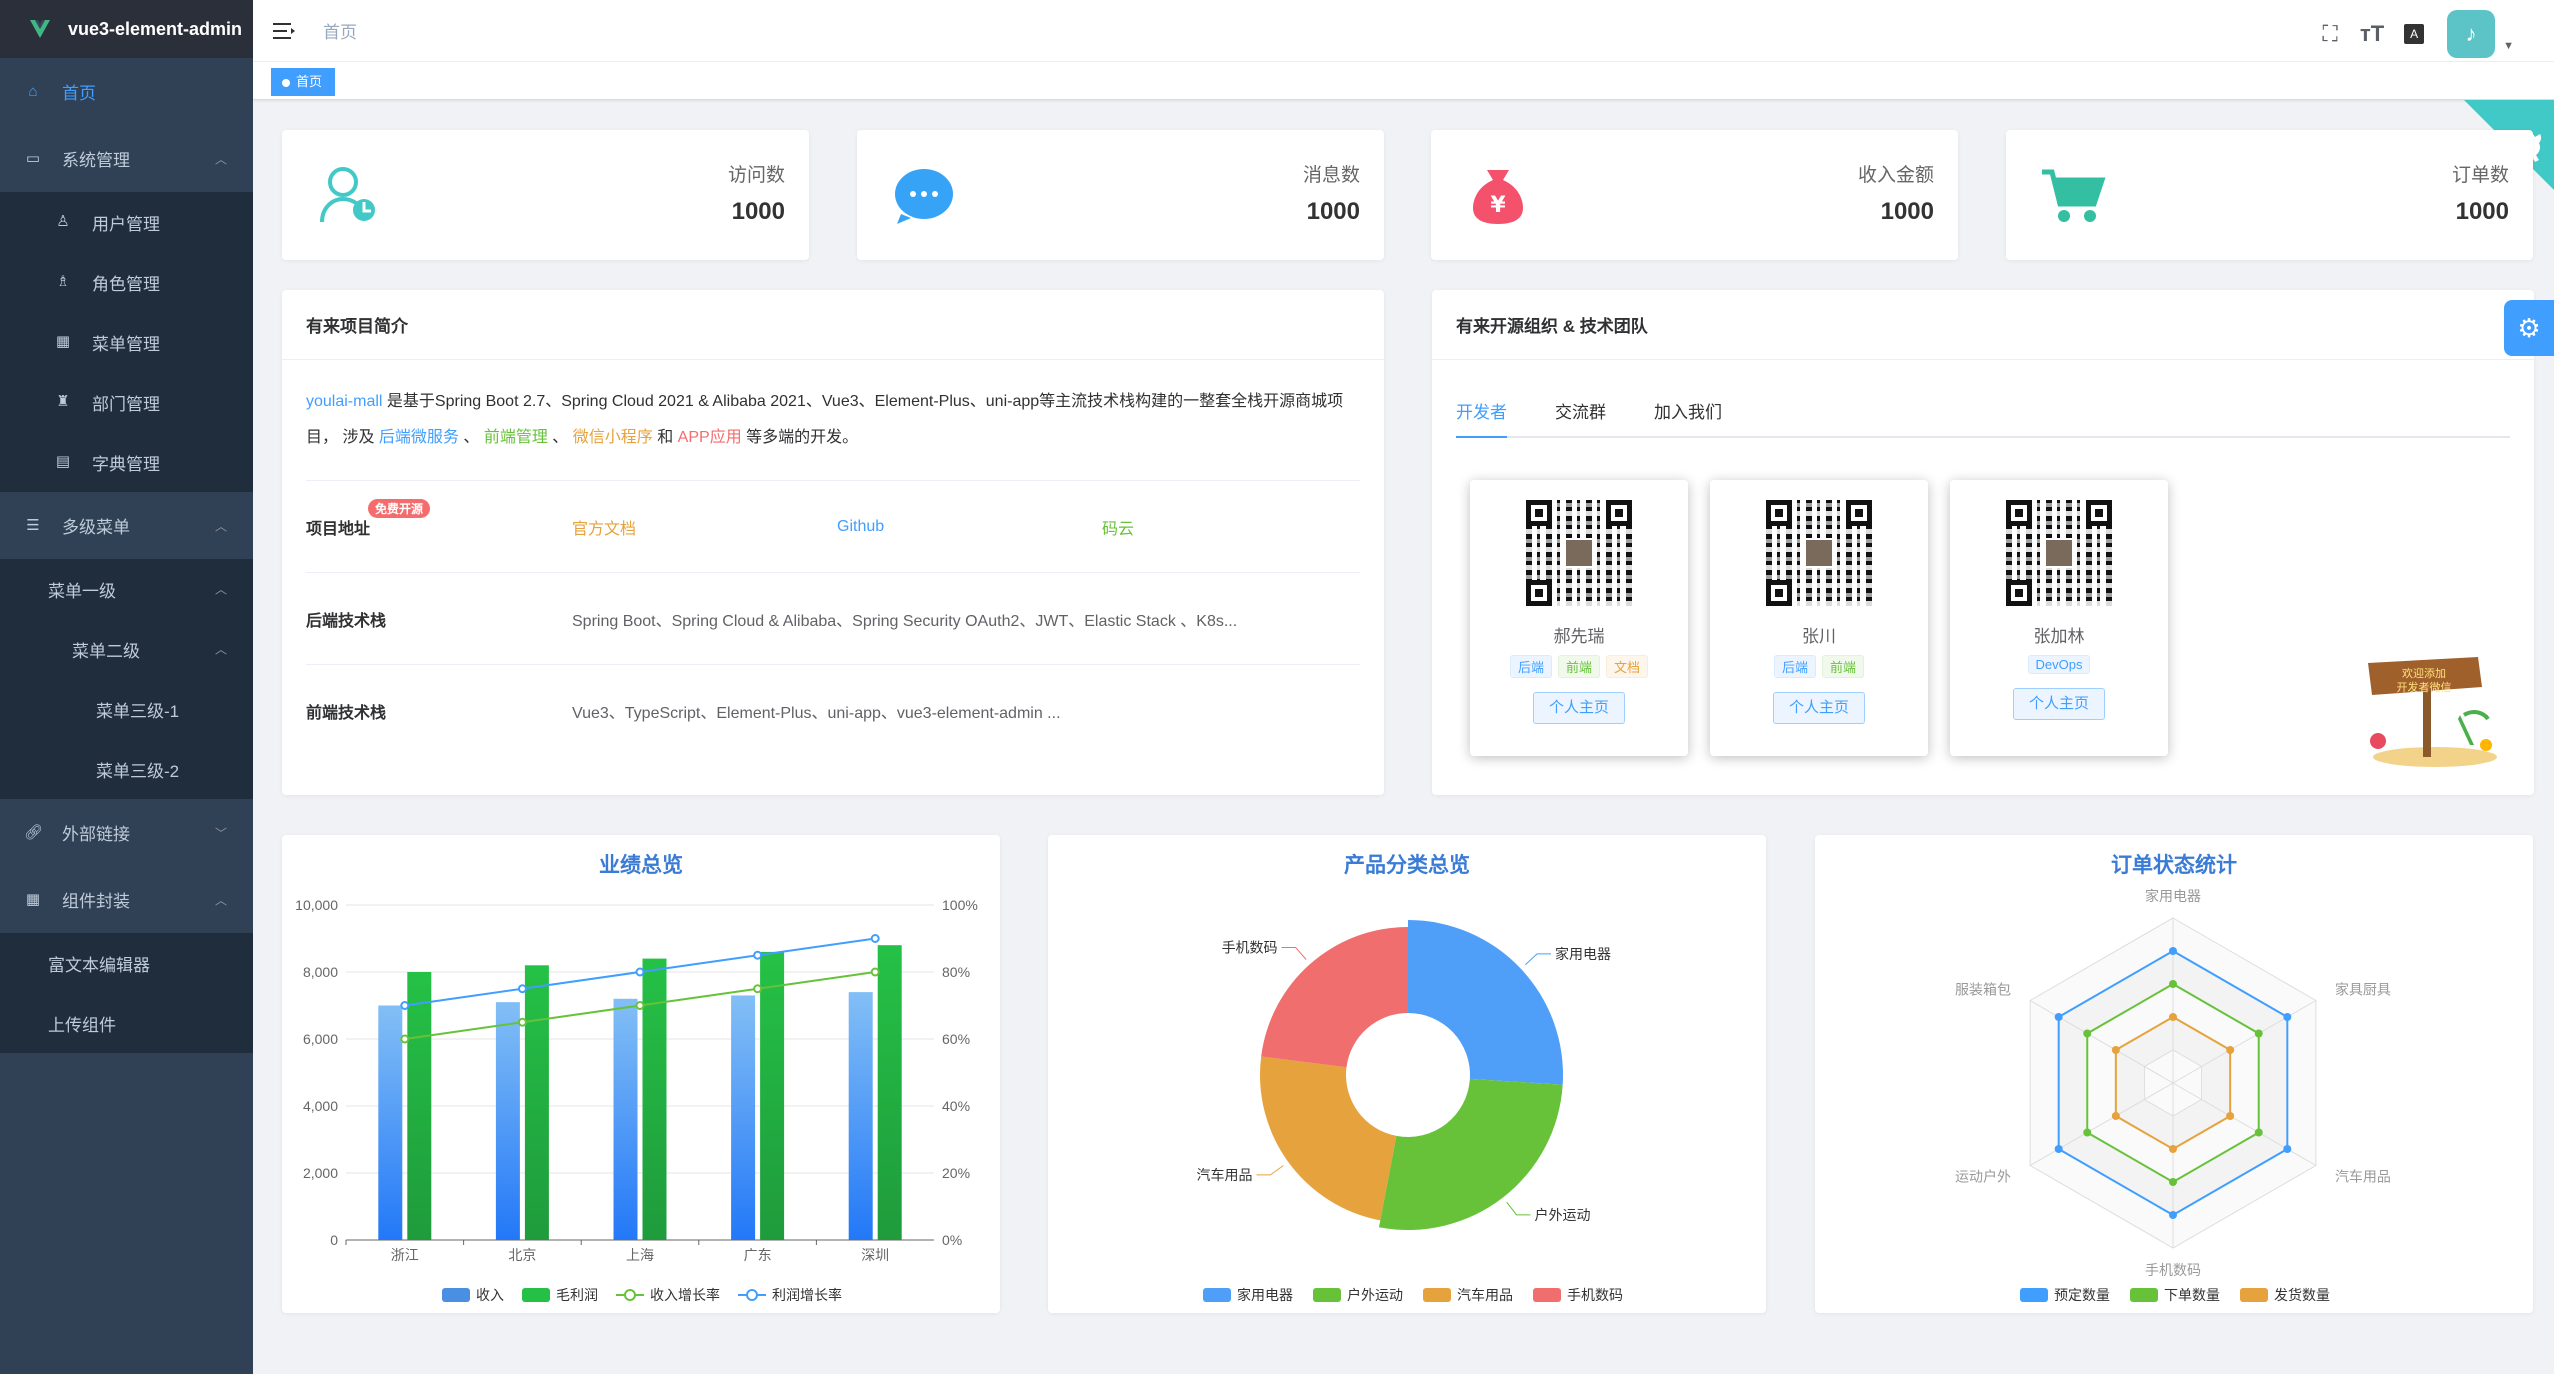 This screenshot has height=1374, width=2554. I want to click on sidebar-item-upload: 上传组件, so click(126, 1023).